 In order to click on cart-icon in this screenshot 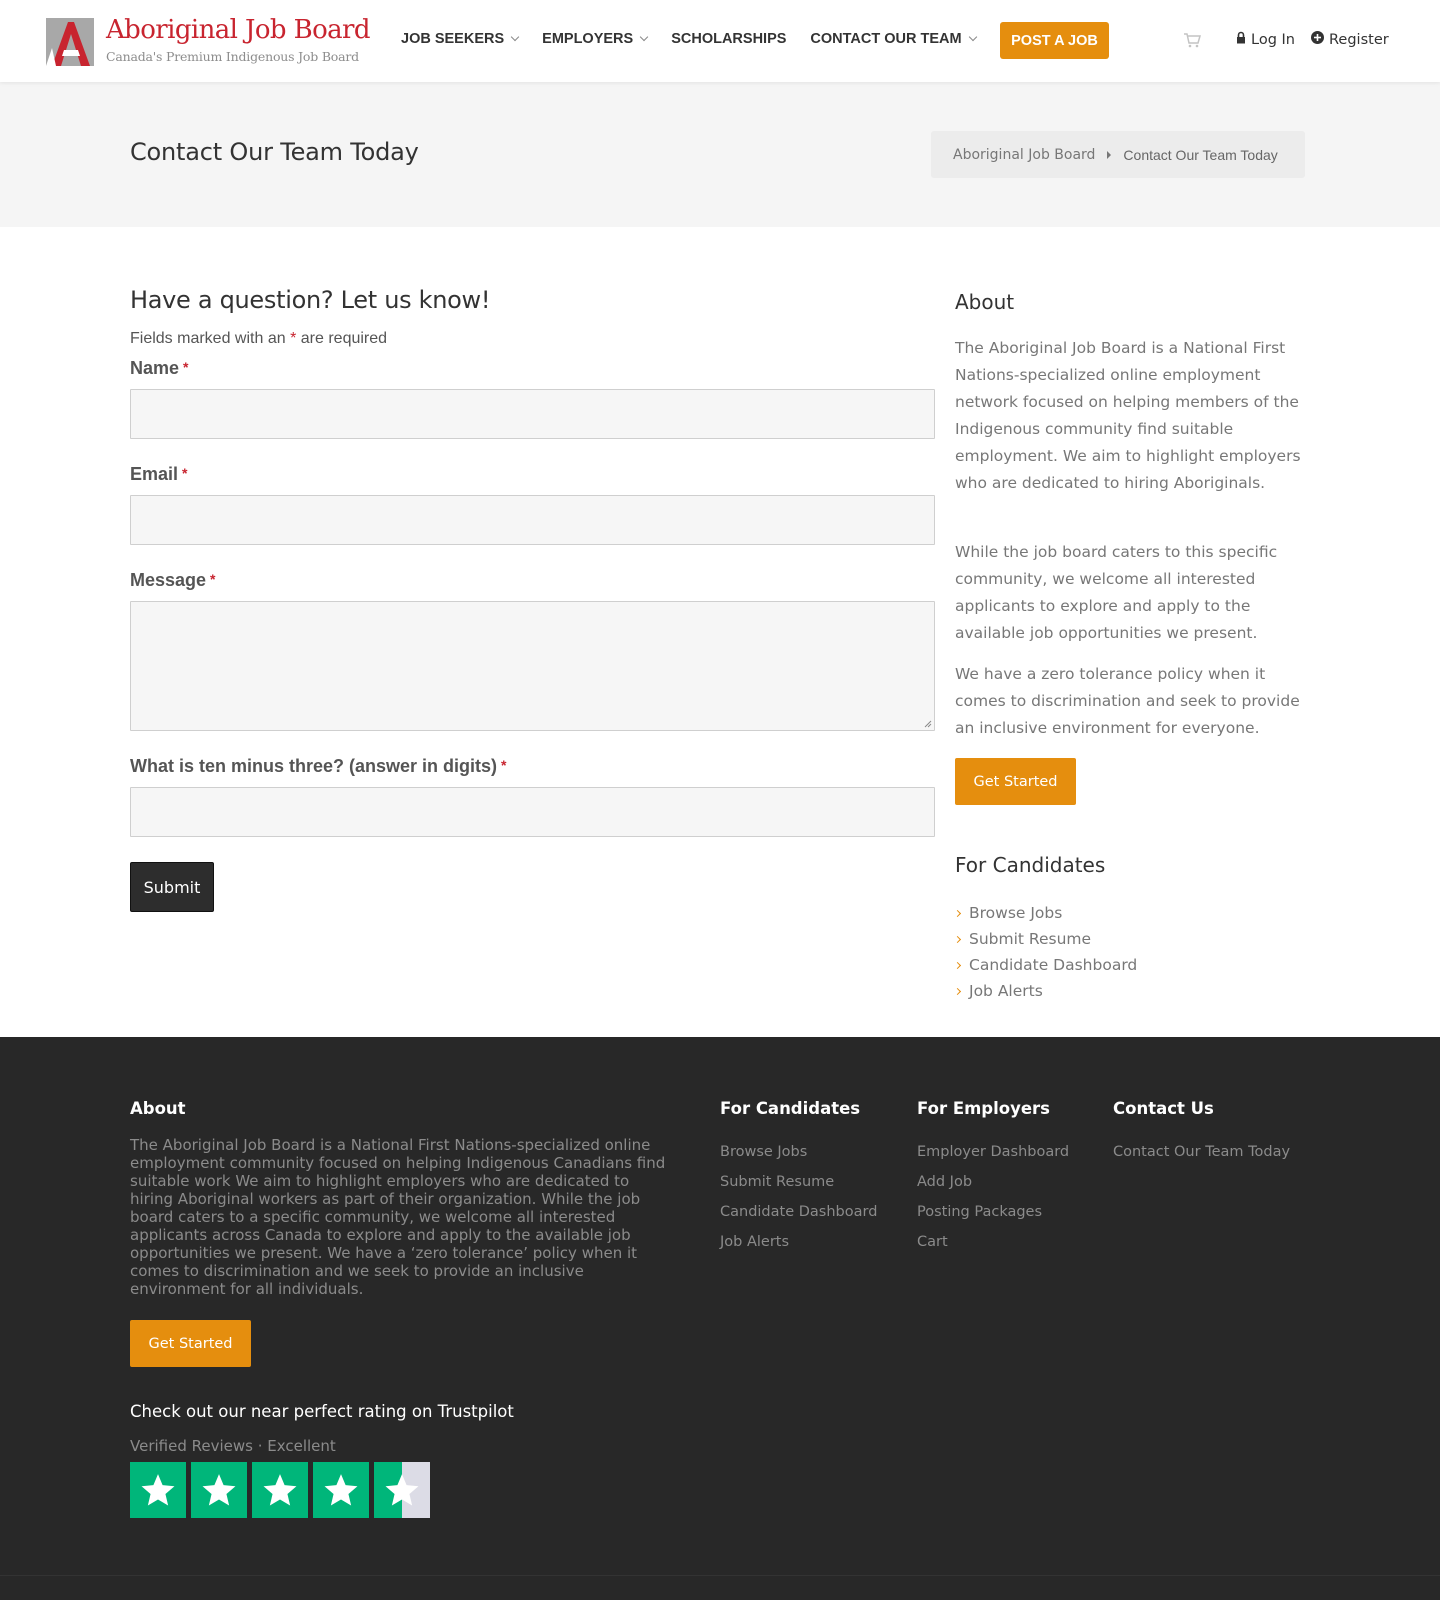, I will do `click(1192, 40)`.